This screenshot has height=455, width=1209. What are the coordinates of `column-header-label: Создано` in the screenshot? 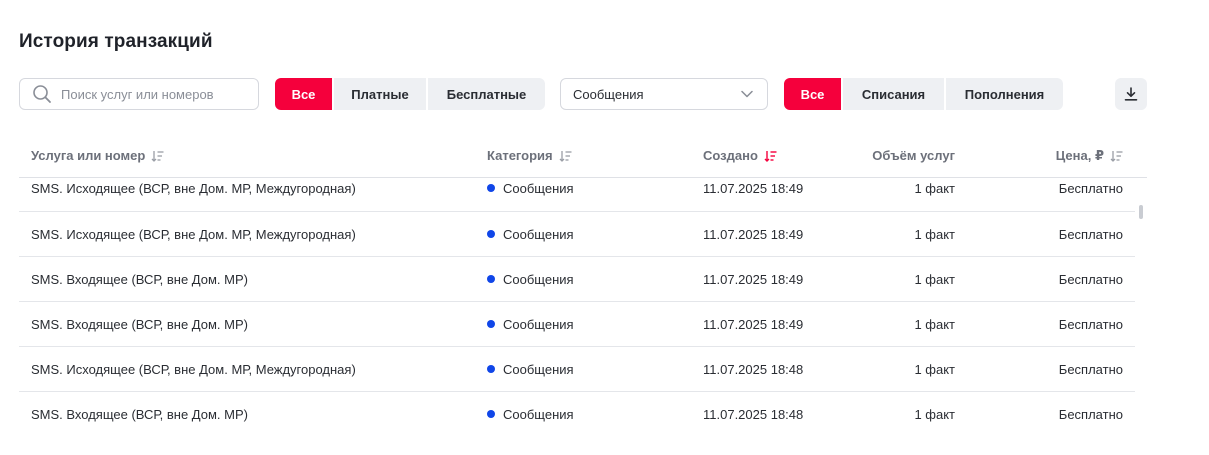 It's located at (730, 155).